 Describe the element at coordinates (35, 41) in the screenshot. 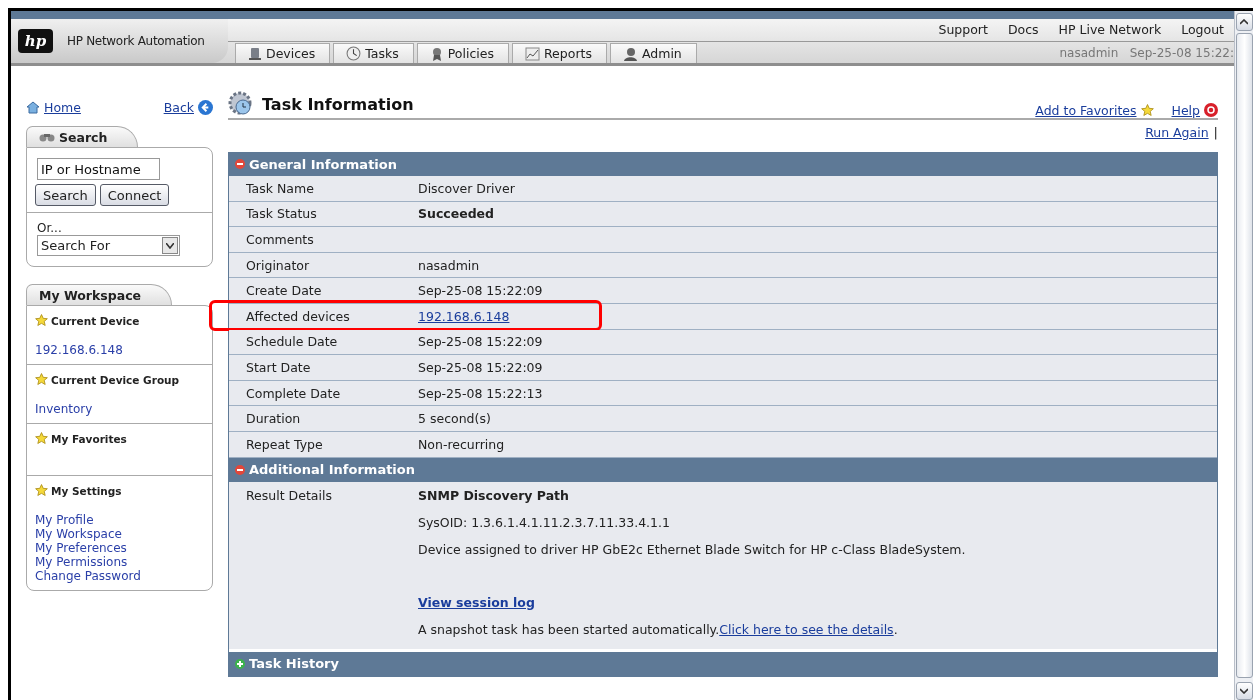

I see `hp-logo: hp` at that location.